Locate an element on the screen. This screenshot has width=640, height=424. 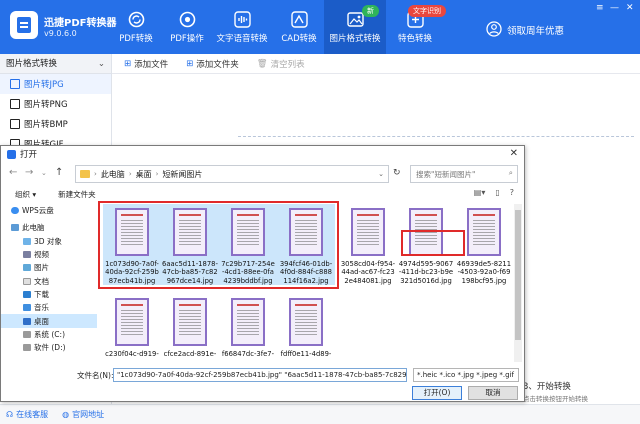
tree-item-label: 此电脑 is located at coordinates (33, 228).